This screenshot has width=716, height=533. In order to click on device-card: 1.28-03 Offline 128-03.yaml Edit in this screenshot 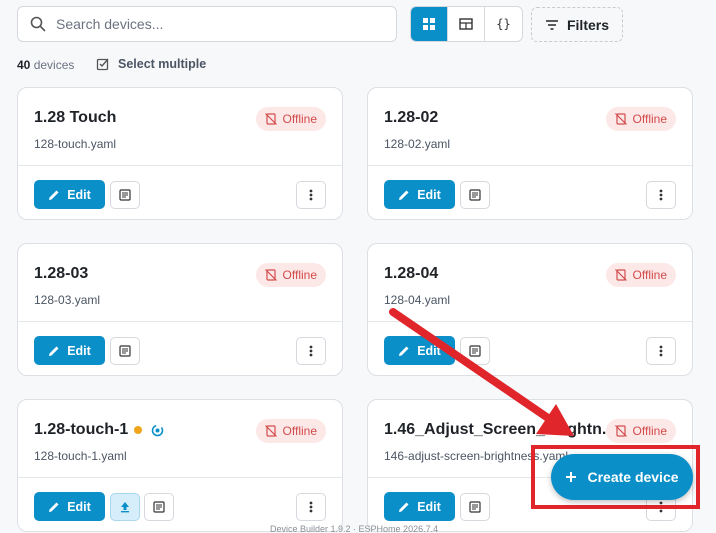, I will do `click(180, 309)`.